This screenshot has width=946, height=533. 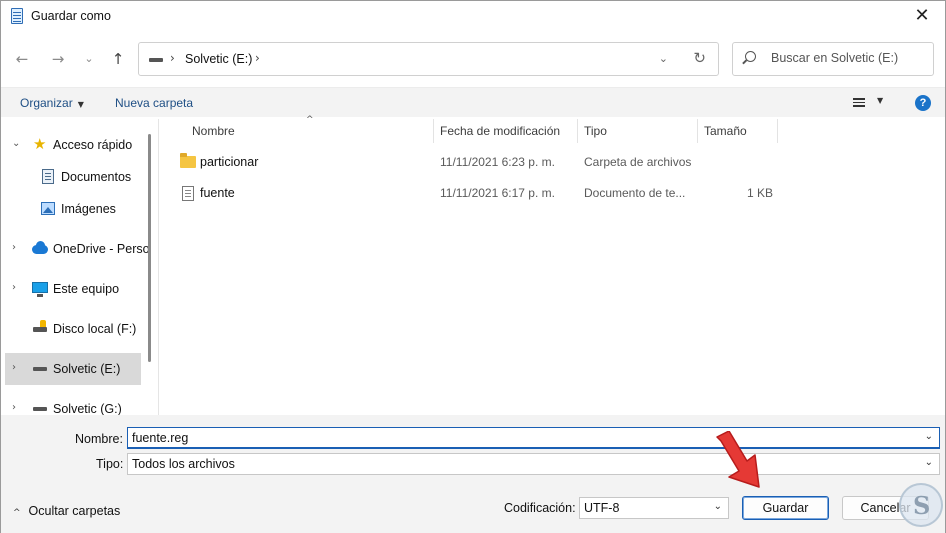 I want to click on sidebar-item-documents: Documentos, so click(x=75, y=177).